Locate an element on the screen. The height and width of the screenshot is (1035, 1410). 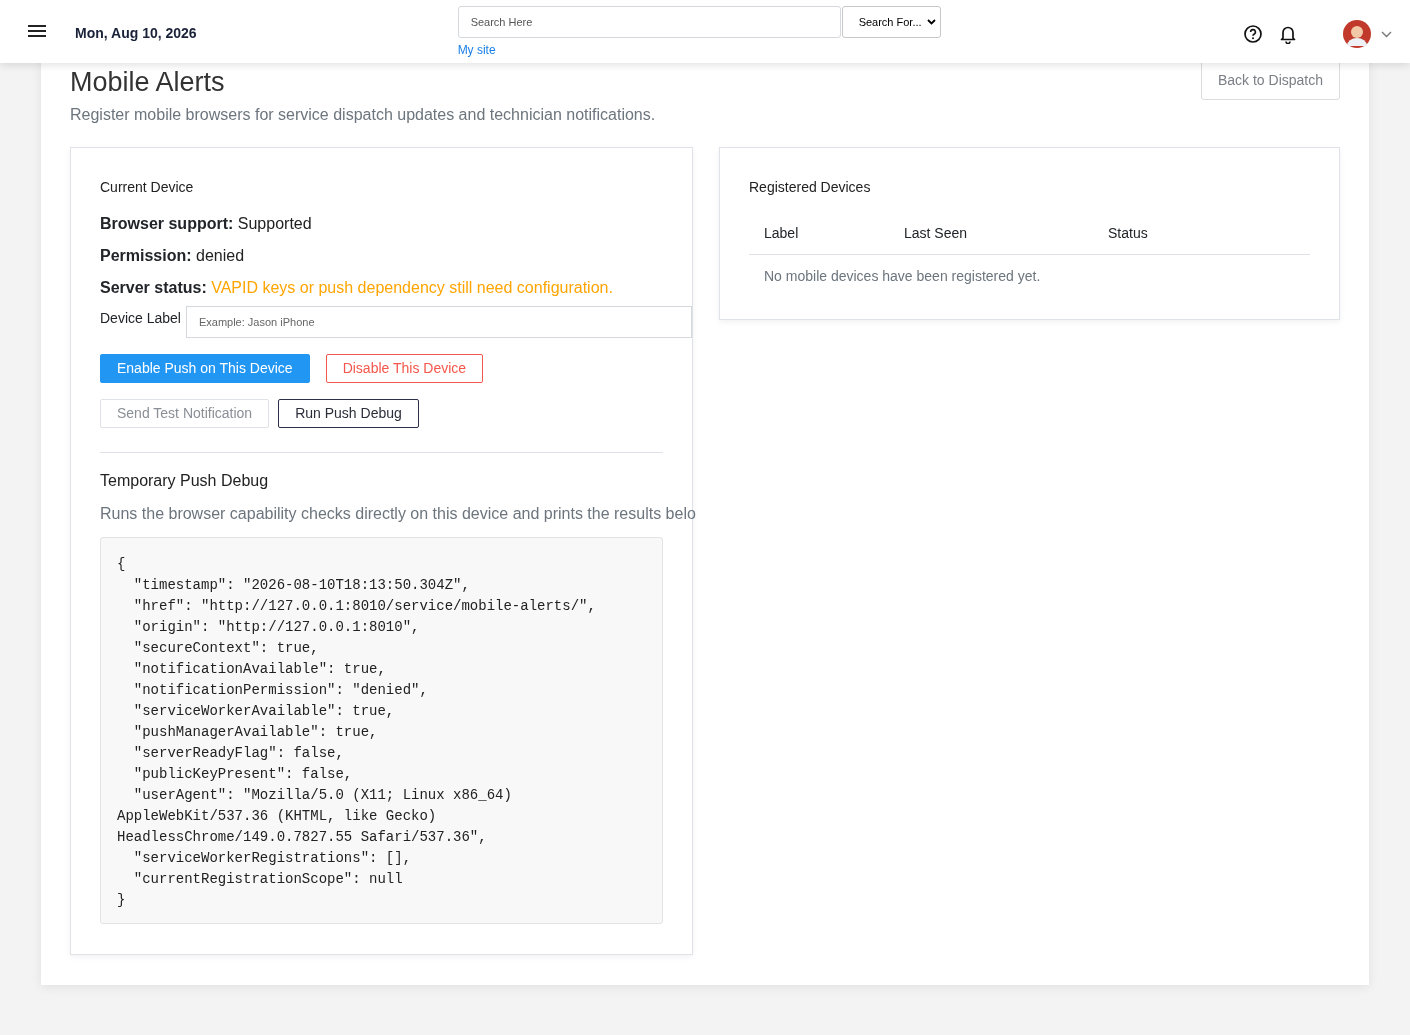
status-line: Server status: VAPID keys or push dependency still need configuration. is located at coordinates (357, 288).